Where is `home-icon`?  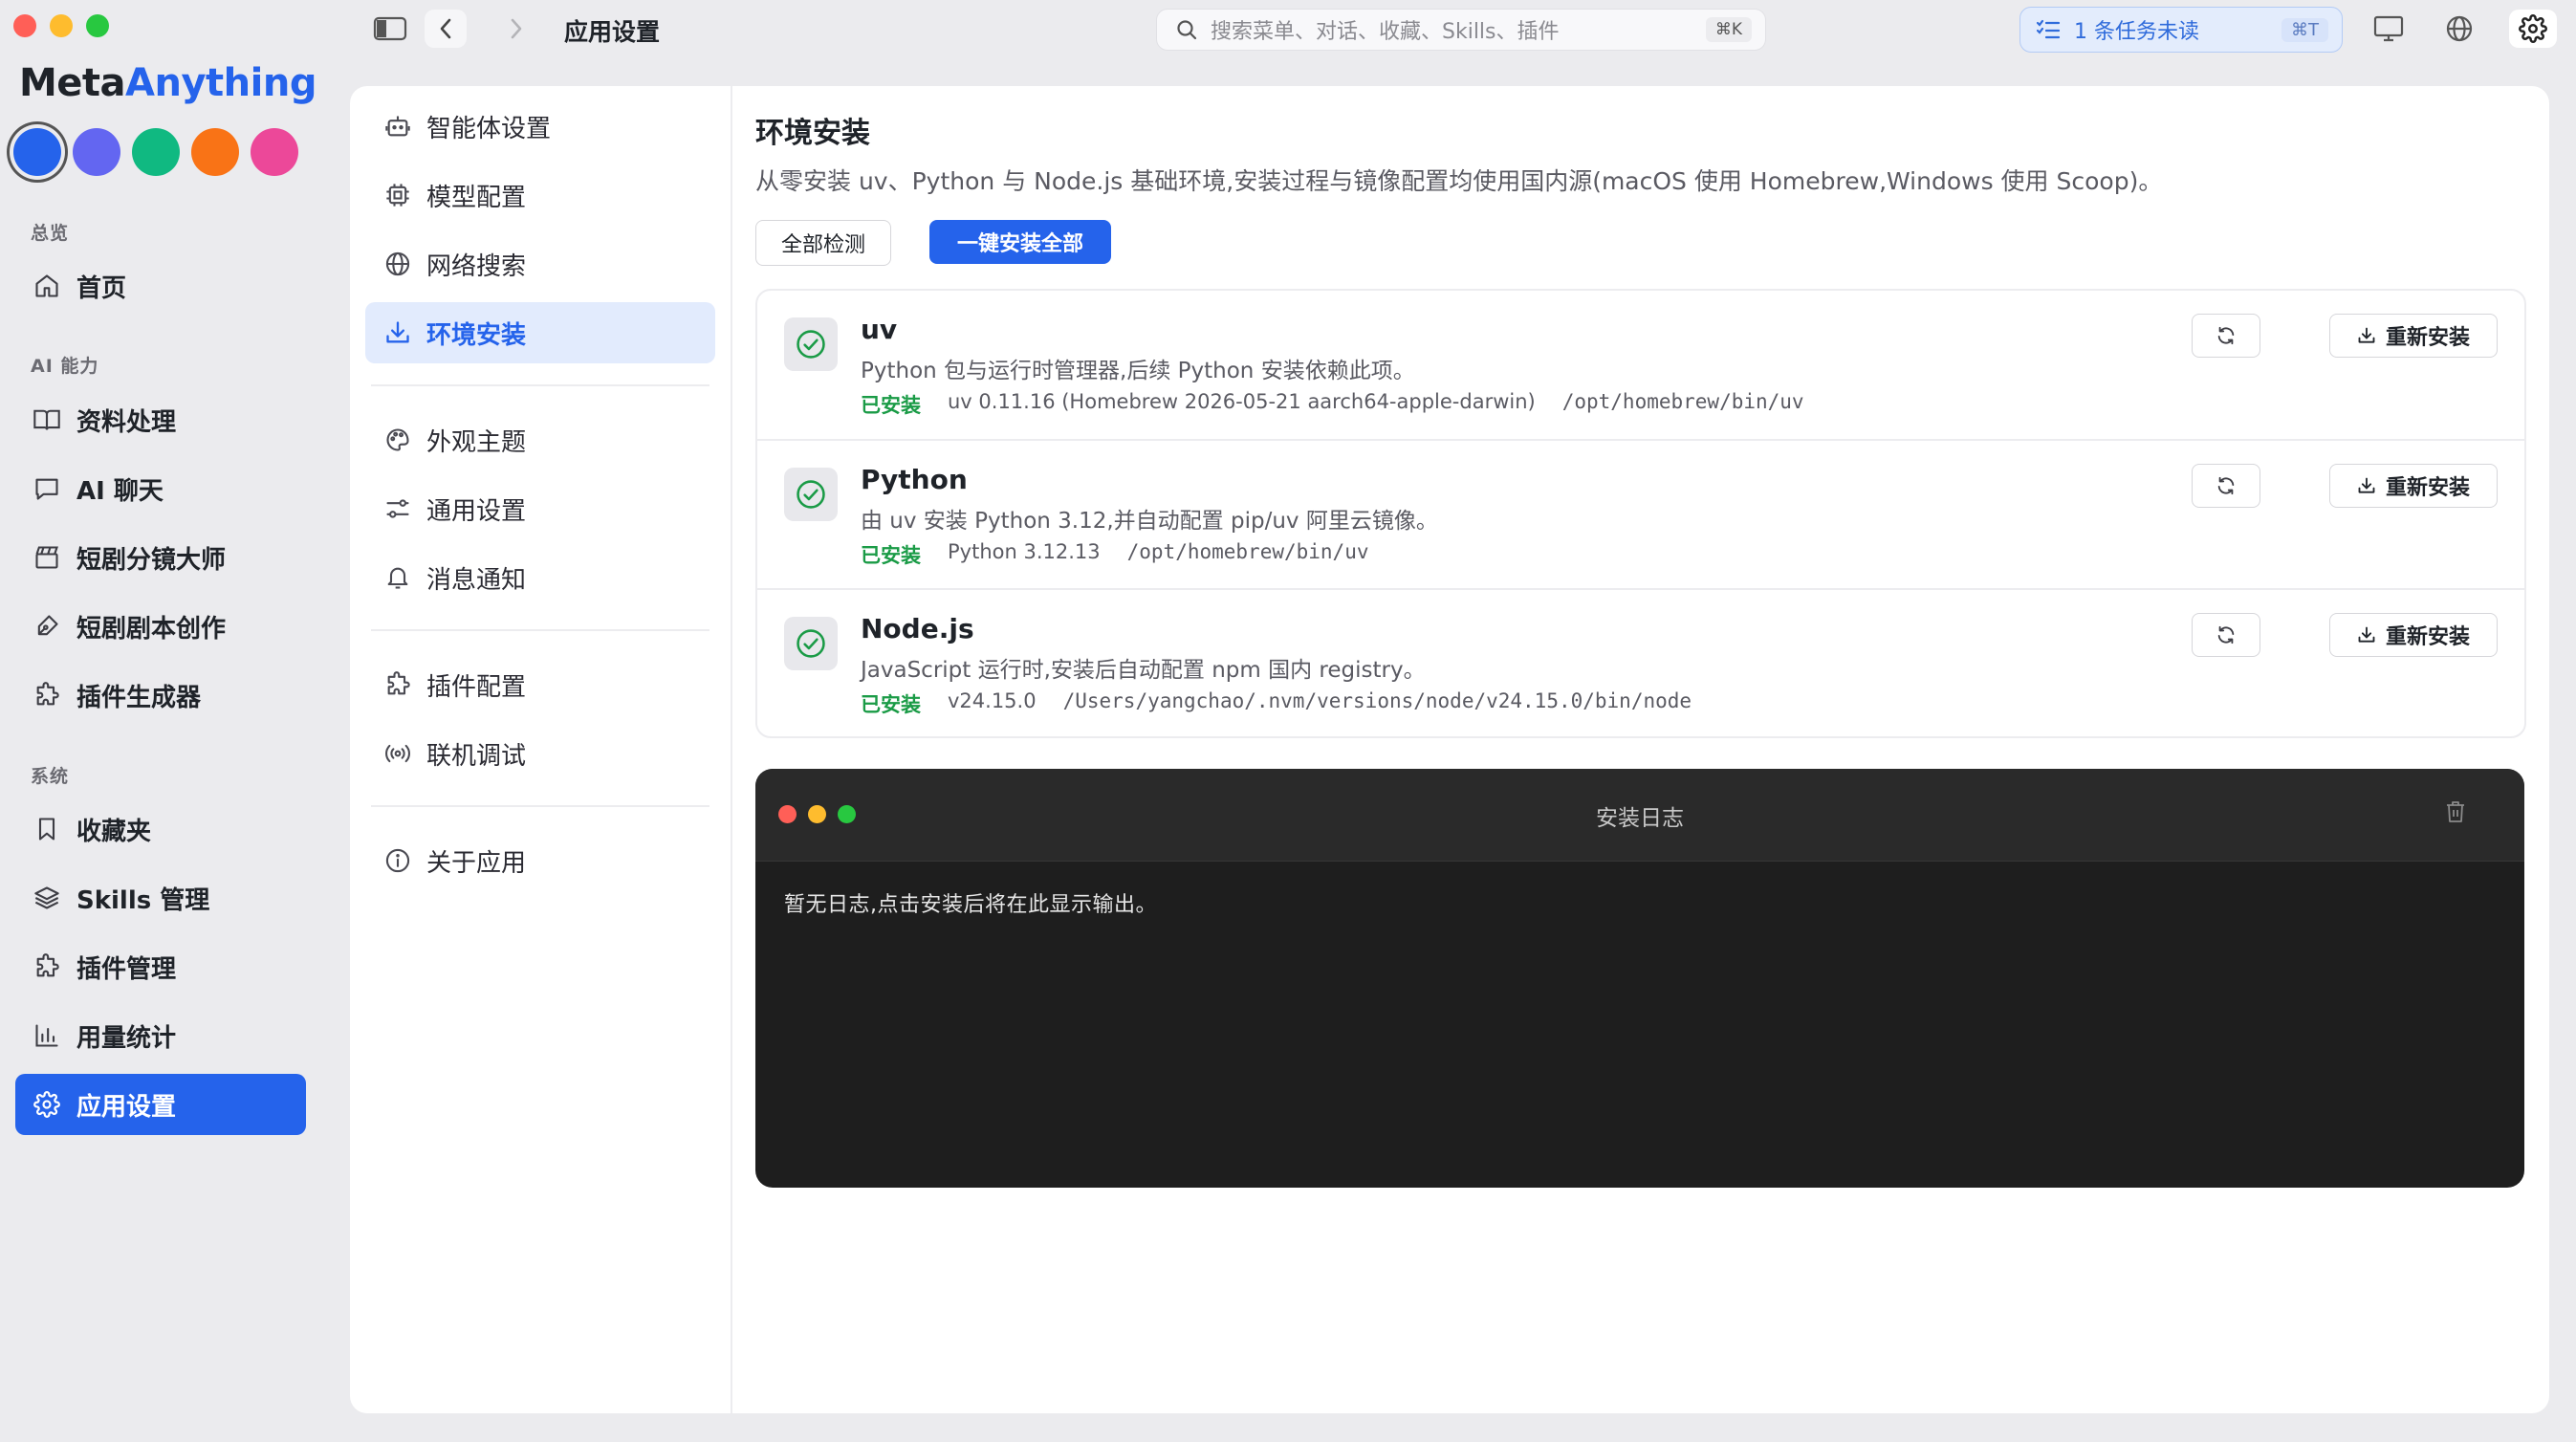
home-icon is located at coordinates (47, 286).